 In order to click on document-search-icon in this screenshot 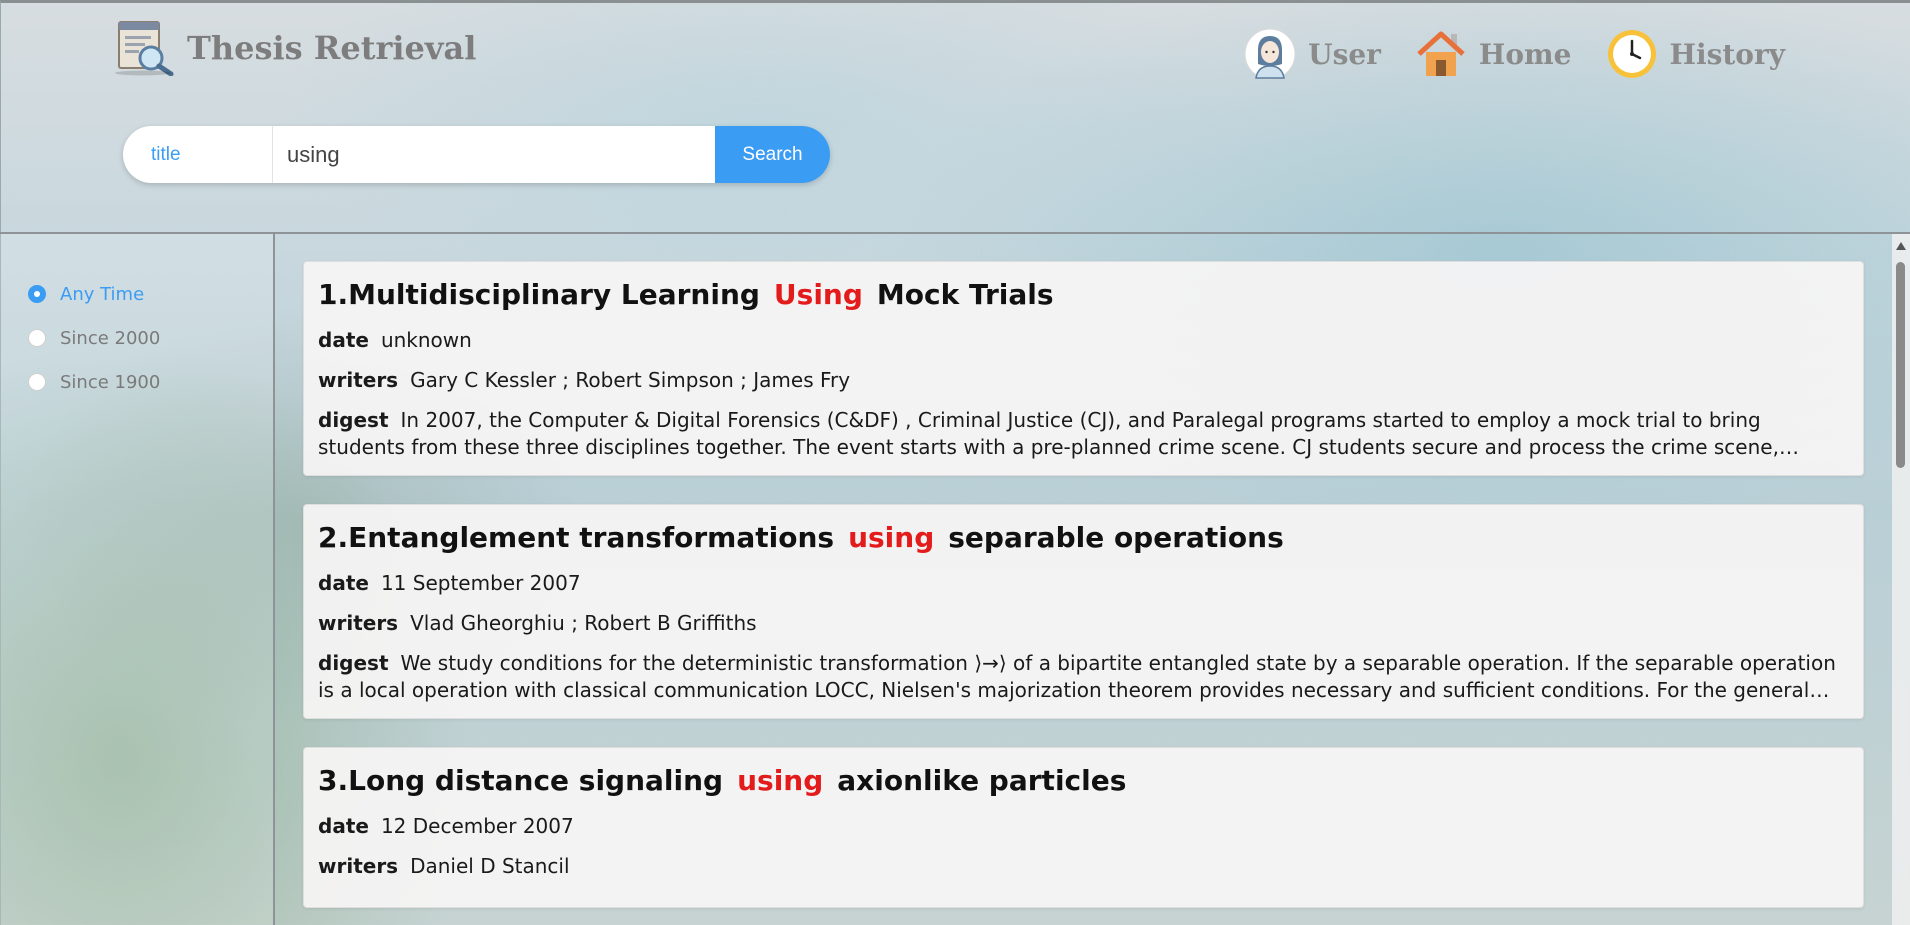, I will do `click(146, 48)`.